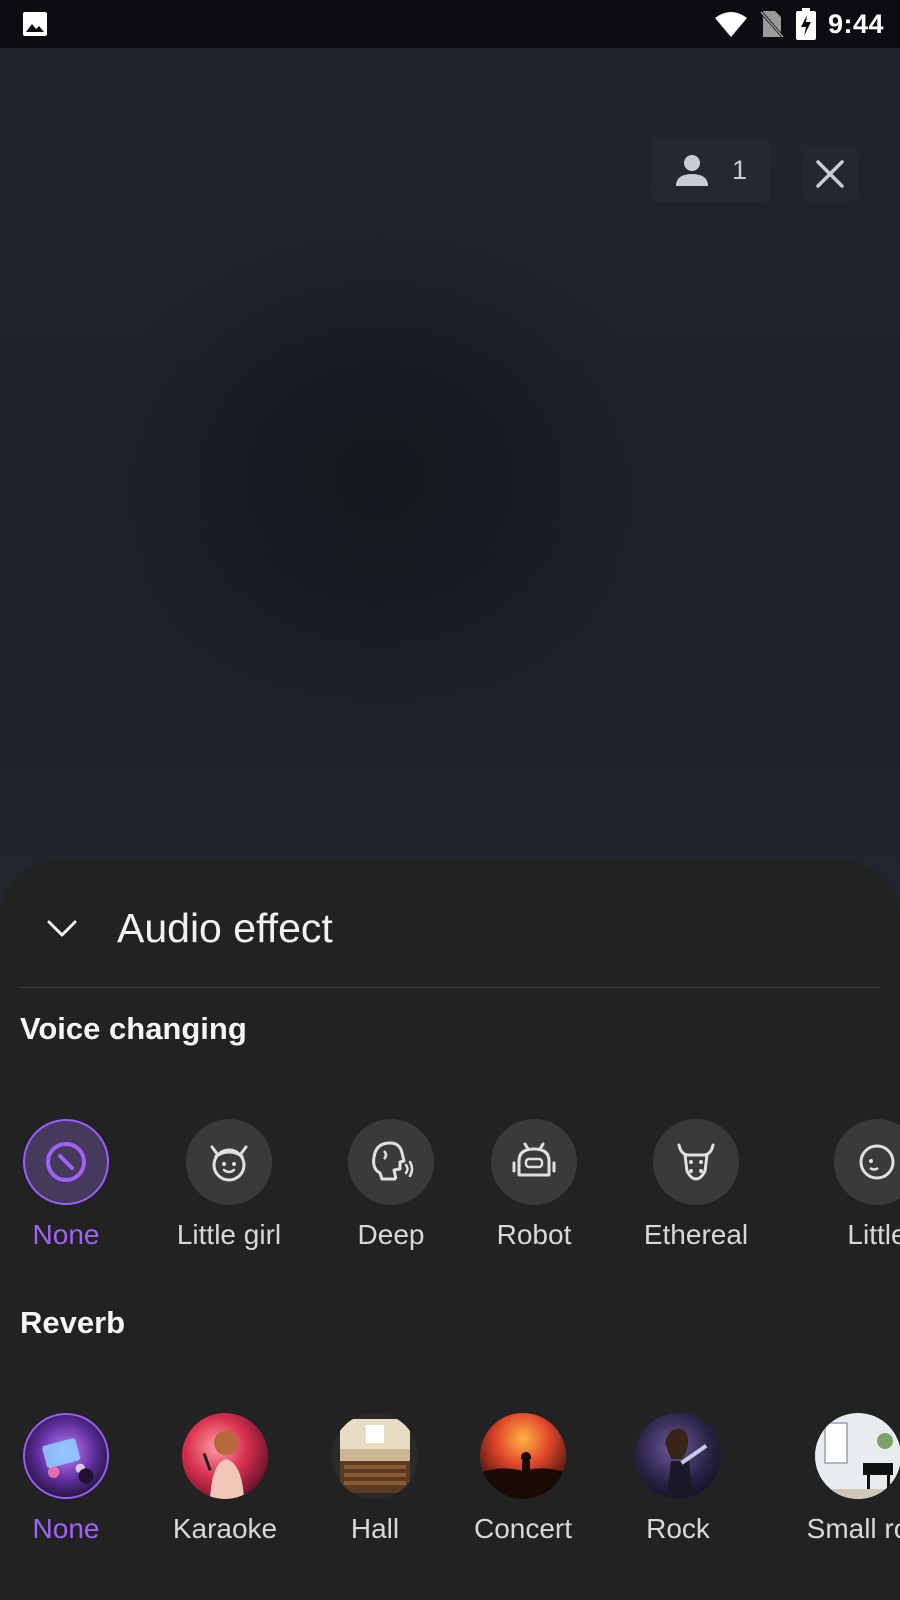 This screenshot has width=900, height=1600. What do you see at coordinates (678, 1528) in the screenshot?
I see `reverb-option-label: Rock` at bounding box center [678, 1528].